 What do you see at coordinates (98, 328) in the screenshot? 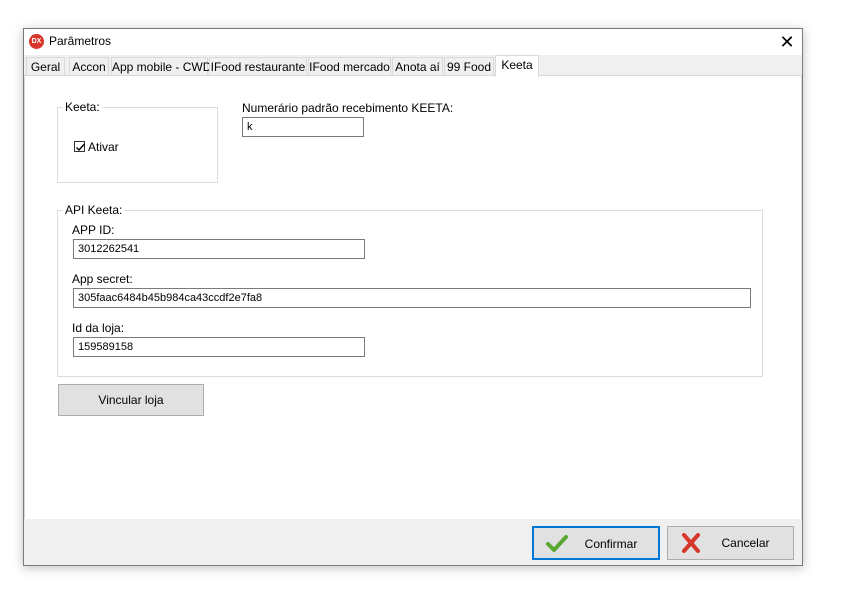
I see `store-id-label: Id da loja:` at bounding box center [98, 328].